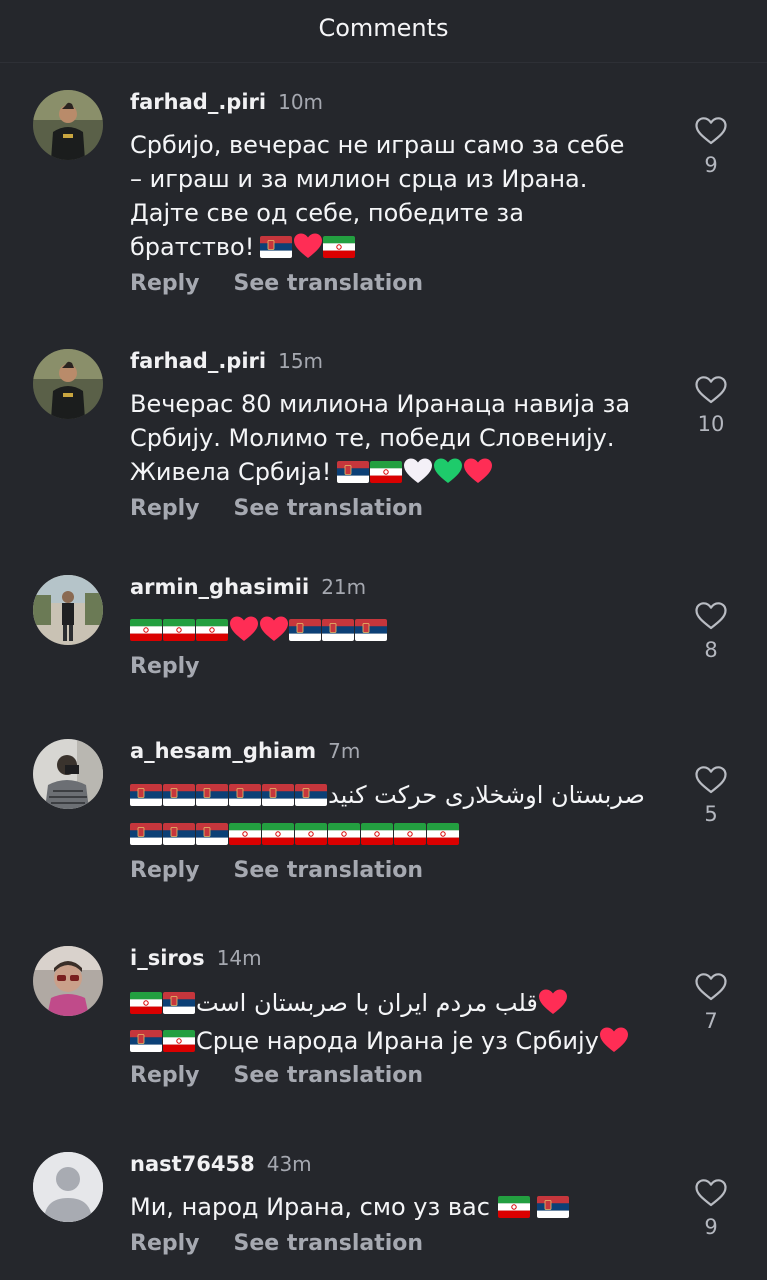 The width and height of the screenshot is (767, 1280). What do you see at coordinates (239, 958) in the screenshot?
I see `timestamp: 14m` at bounding box center [239, 958].